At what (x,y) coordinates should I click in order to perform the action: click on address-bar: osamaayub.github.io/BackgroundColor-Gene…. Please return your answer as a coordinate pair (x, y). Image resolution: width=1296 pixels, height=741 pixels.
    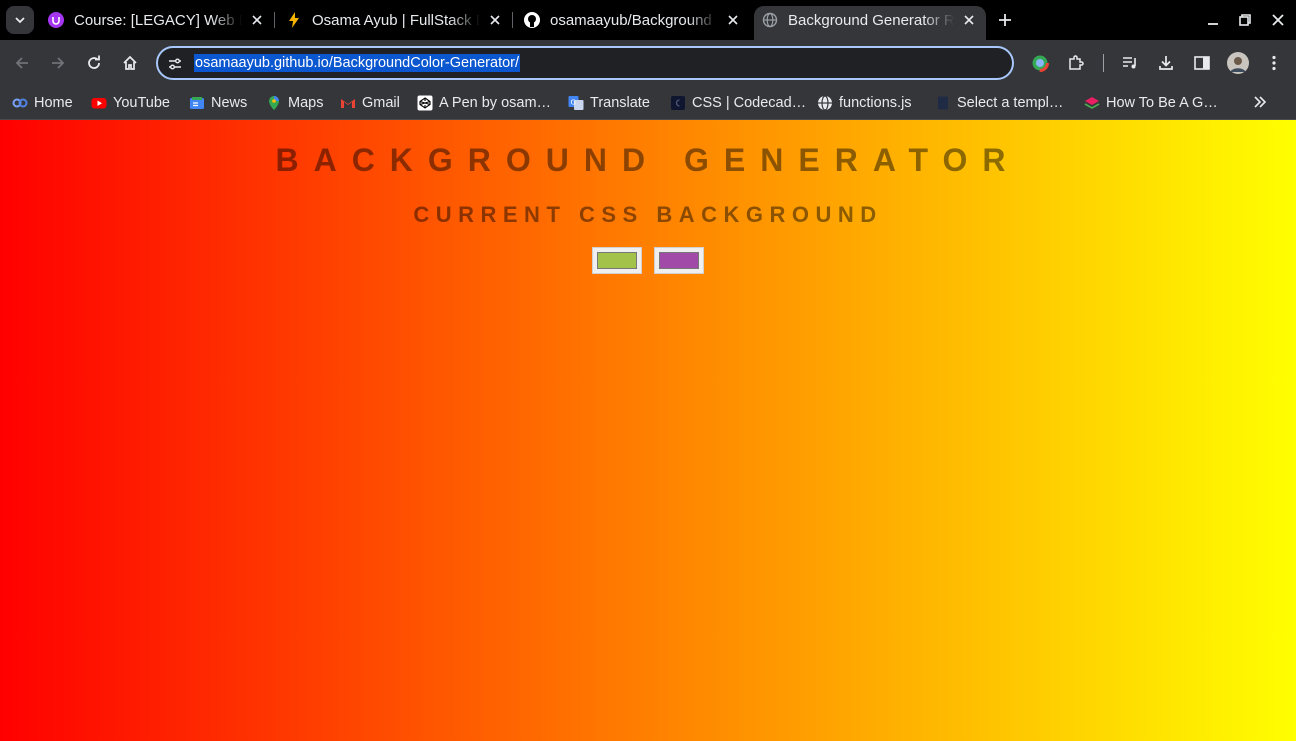
    Looking at the image, I should click on (585, 63).